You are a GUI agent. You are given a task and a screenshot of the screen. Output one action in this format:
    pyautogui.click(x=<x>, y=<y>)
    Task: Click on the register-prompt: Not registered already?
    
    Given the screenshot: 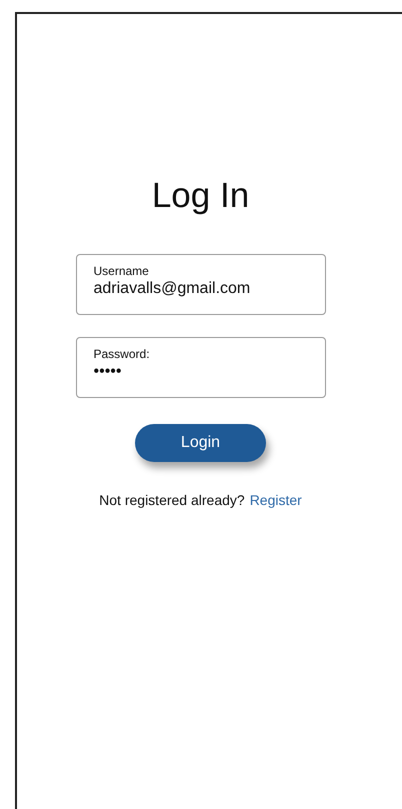 What is the action you would take?
    pyautogui.click(x=172, y=500)
    